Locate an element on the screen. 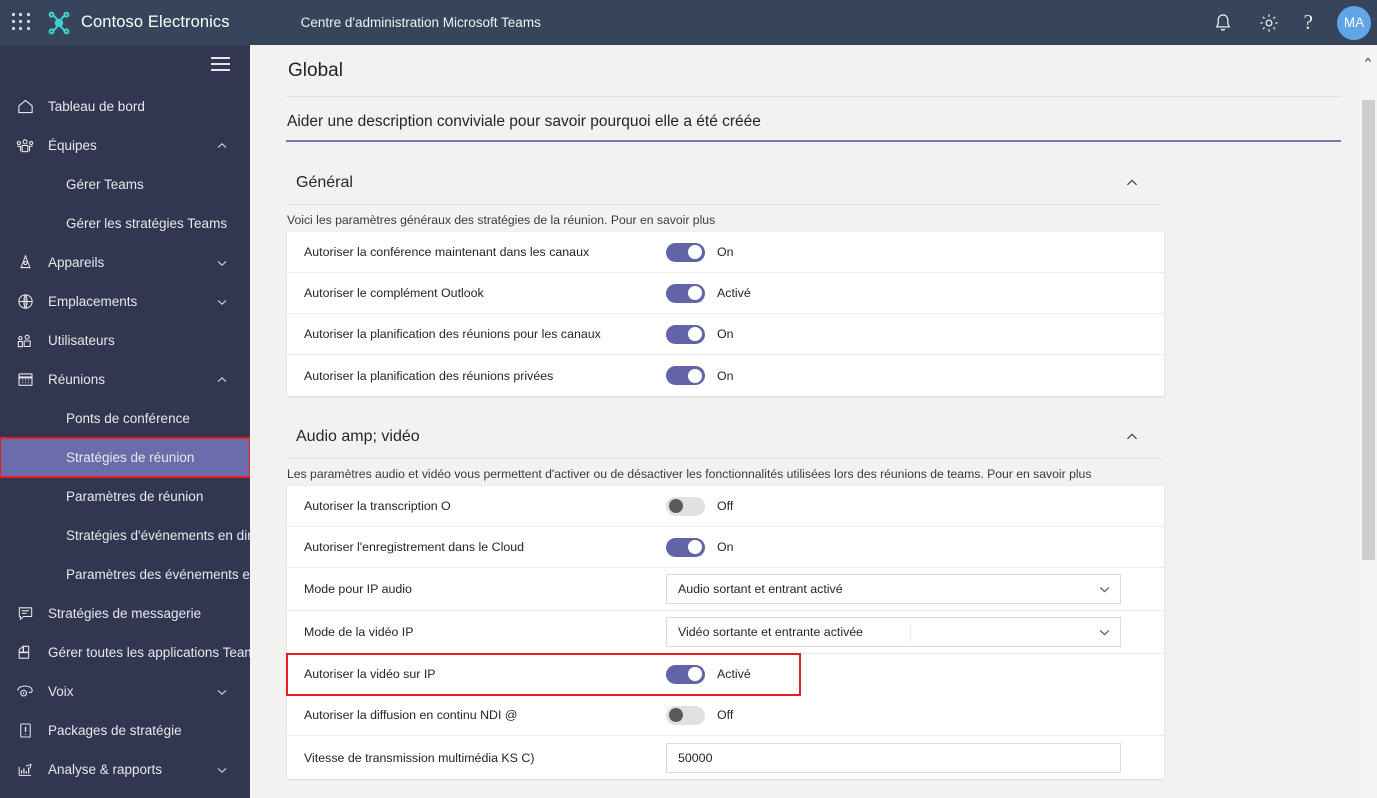 Image resolution: width=1377 pixels, height=798 pixels. sidebar-item-devices: Appareils is located at coordinates (125, 262).